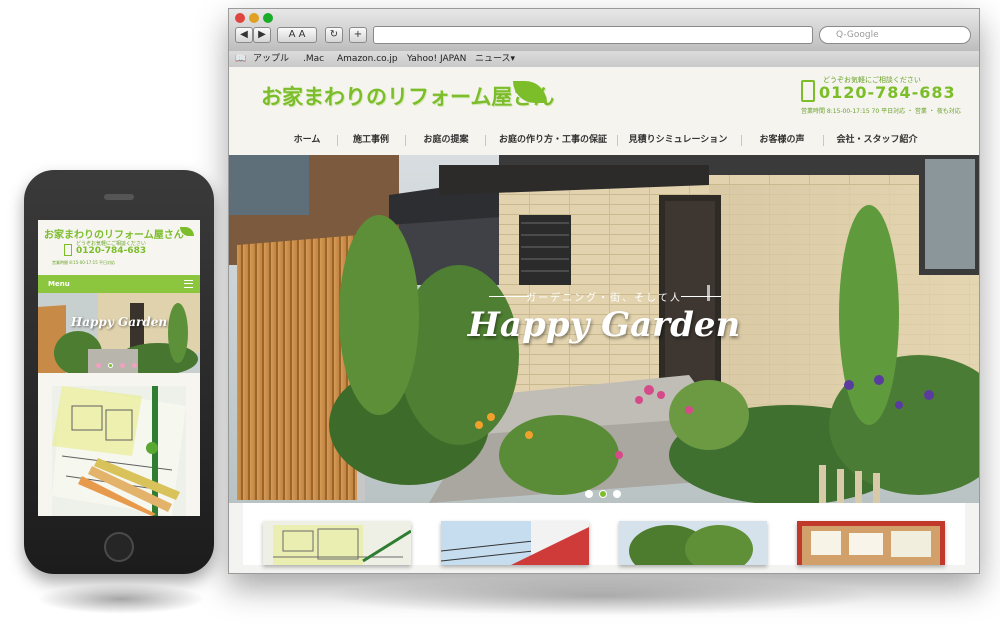 The height and width of the screenshot is (632, 1000). What do you see at coordinates (121, 599) in the screenshot?
I see `phone-shadow` at bounding box center [121, 599].